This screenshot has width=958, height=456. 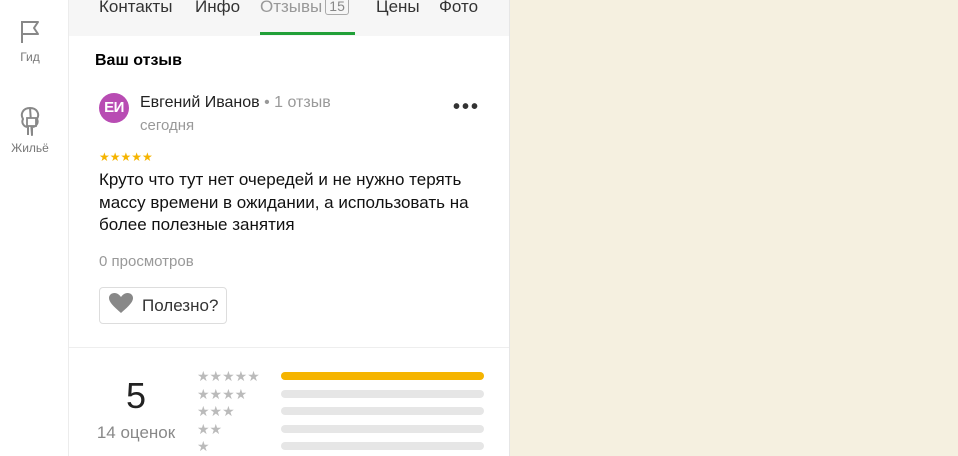 I want to click on heart-icon, so click(x=125, y=305).